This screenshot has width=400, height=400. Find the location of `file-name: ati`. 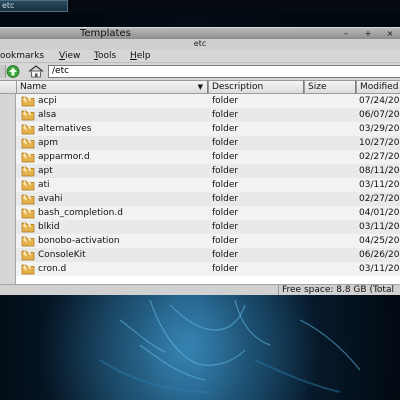

file-name: ati is located at coordinates (44, 185).